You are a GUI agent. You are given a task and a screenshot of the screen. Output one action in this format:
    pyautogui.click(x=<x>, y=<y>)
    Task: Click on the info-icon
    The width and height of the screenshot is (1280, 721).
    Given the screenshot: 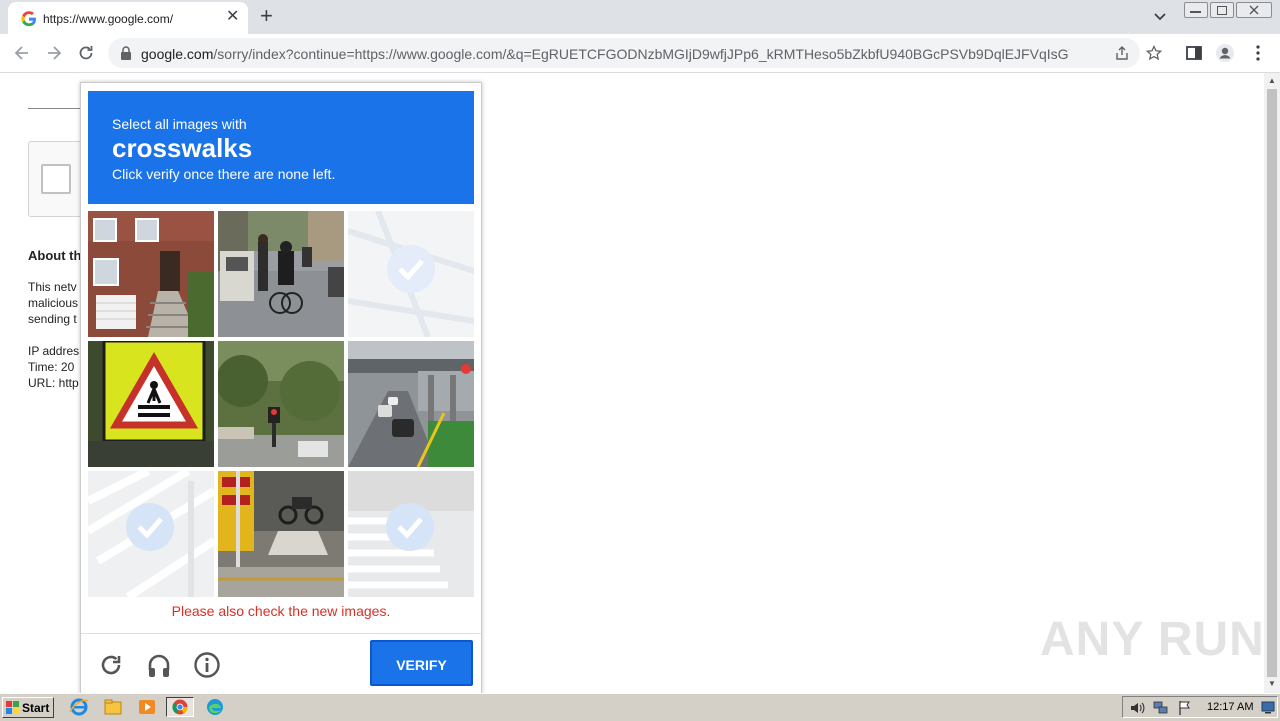 What is the action you would take?
    pyautogui.click(x=207, y=665)
    